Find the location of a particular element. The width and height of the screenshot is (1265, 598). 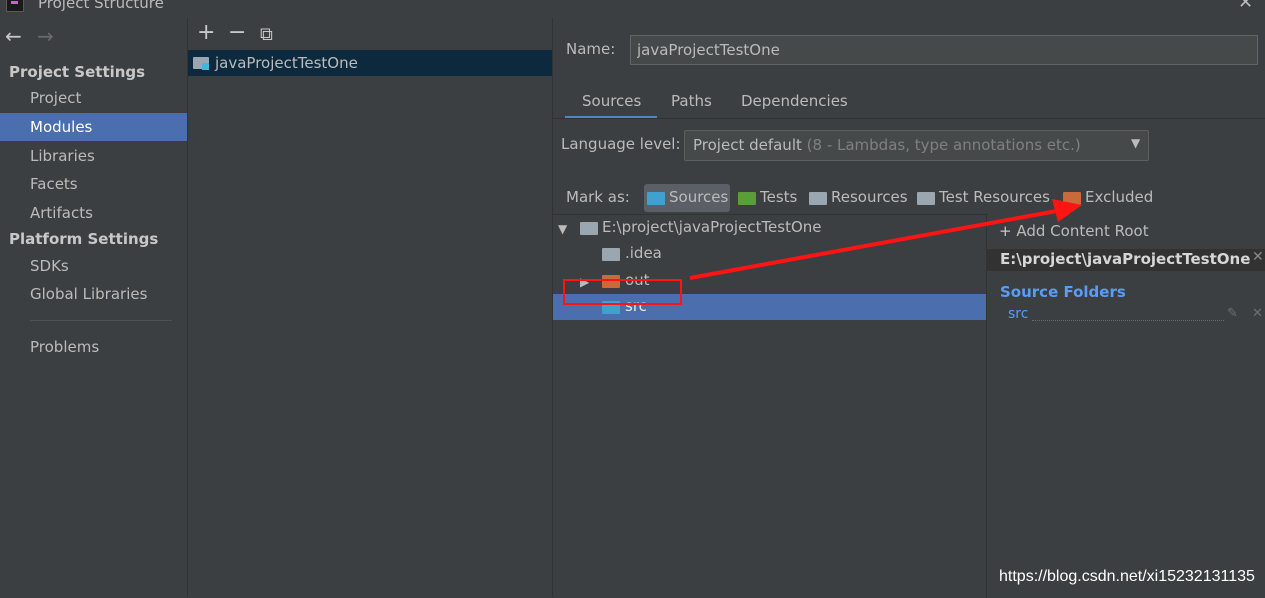

tree-label: .idea is located at coordinates (643, 253).